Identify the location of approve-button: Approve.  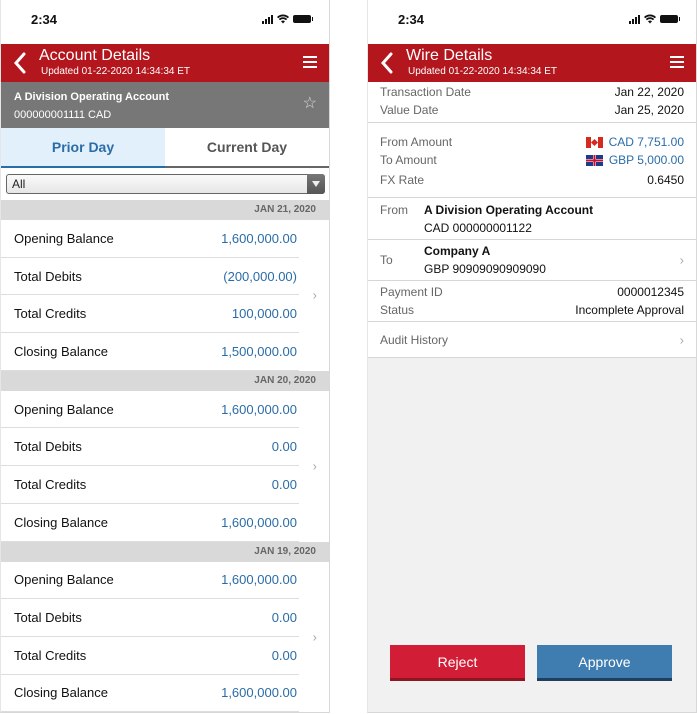
(604, 663).